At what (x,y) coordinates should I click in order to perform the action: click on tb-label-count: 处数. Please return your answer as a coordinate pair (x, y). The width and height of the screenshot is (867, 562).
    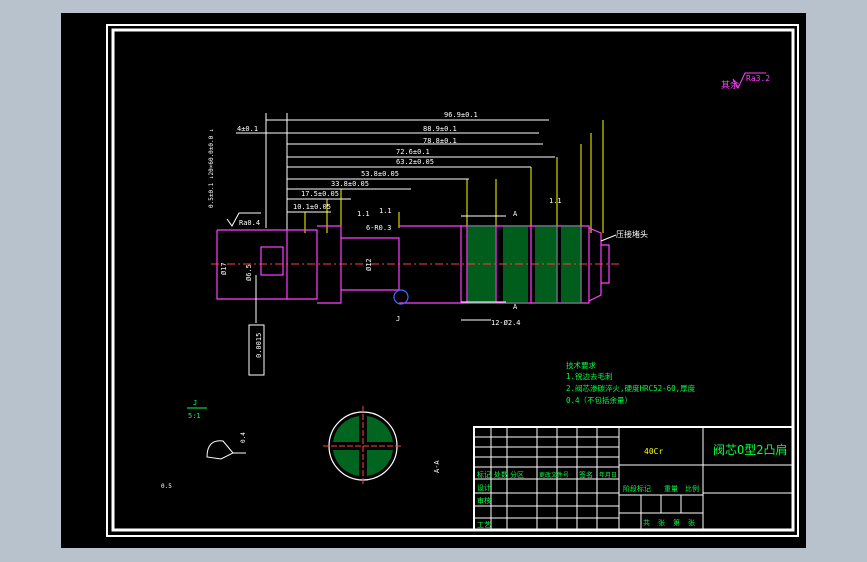
    Looking at the image, I should click on (501, 474).